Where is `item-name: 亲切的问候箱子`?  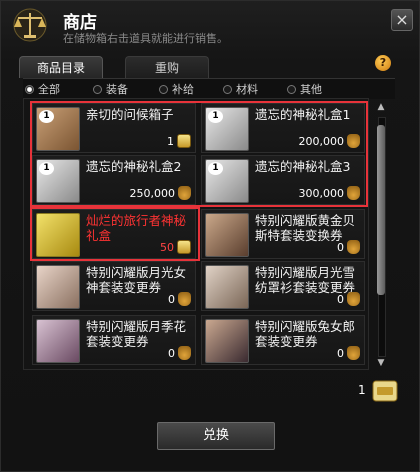 item-name: 亲切的问候箱子 is located at coordinates (130, 114).